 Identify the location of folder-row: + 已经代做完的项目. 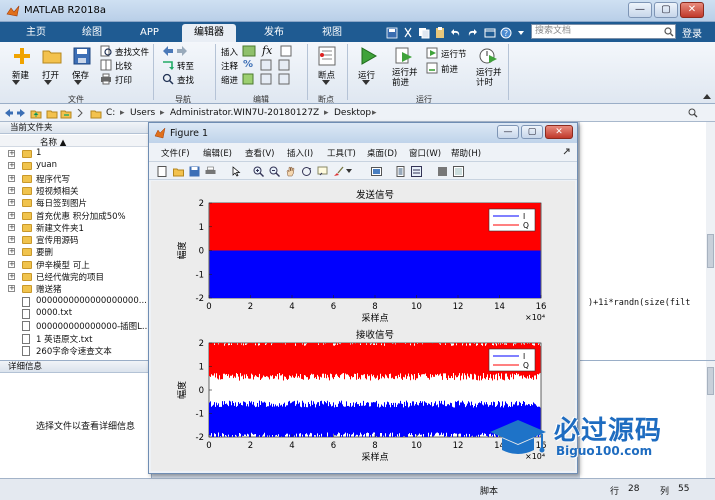
(75, 277).